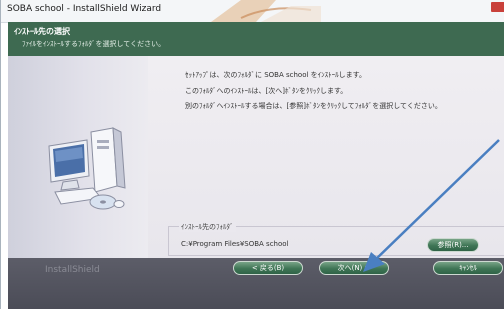 This screenshot has height=309, width=504. Describe the element at coordinates (87, 168) in the screenshot. I see `computer-icon` at that location.